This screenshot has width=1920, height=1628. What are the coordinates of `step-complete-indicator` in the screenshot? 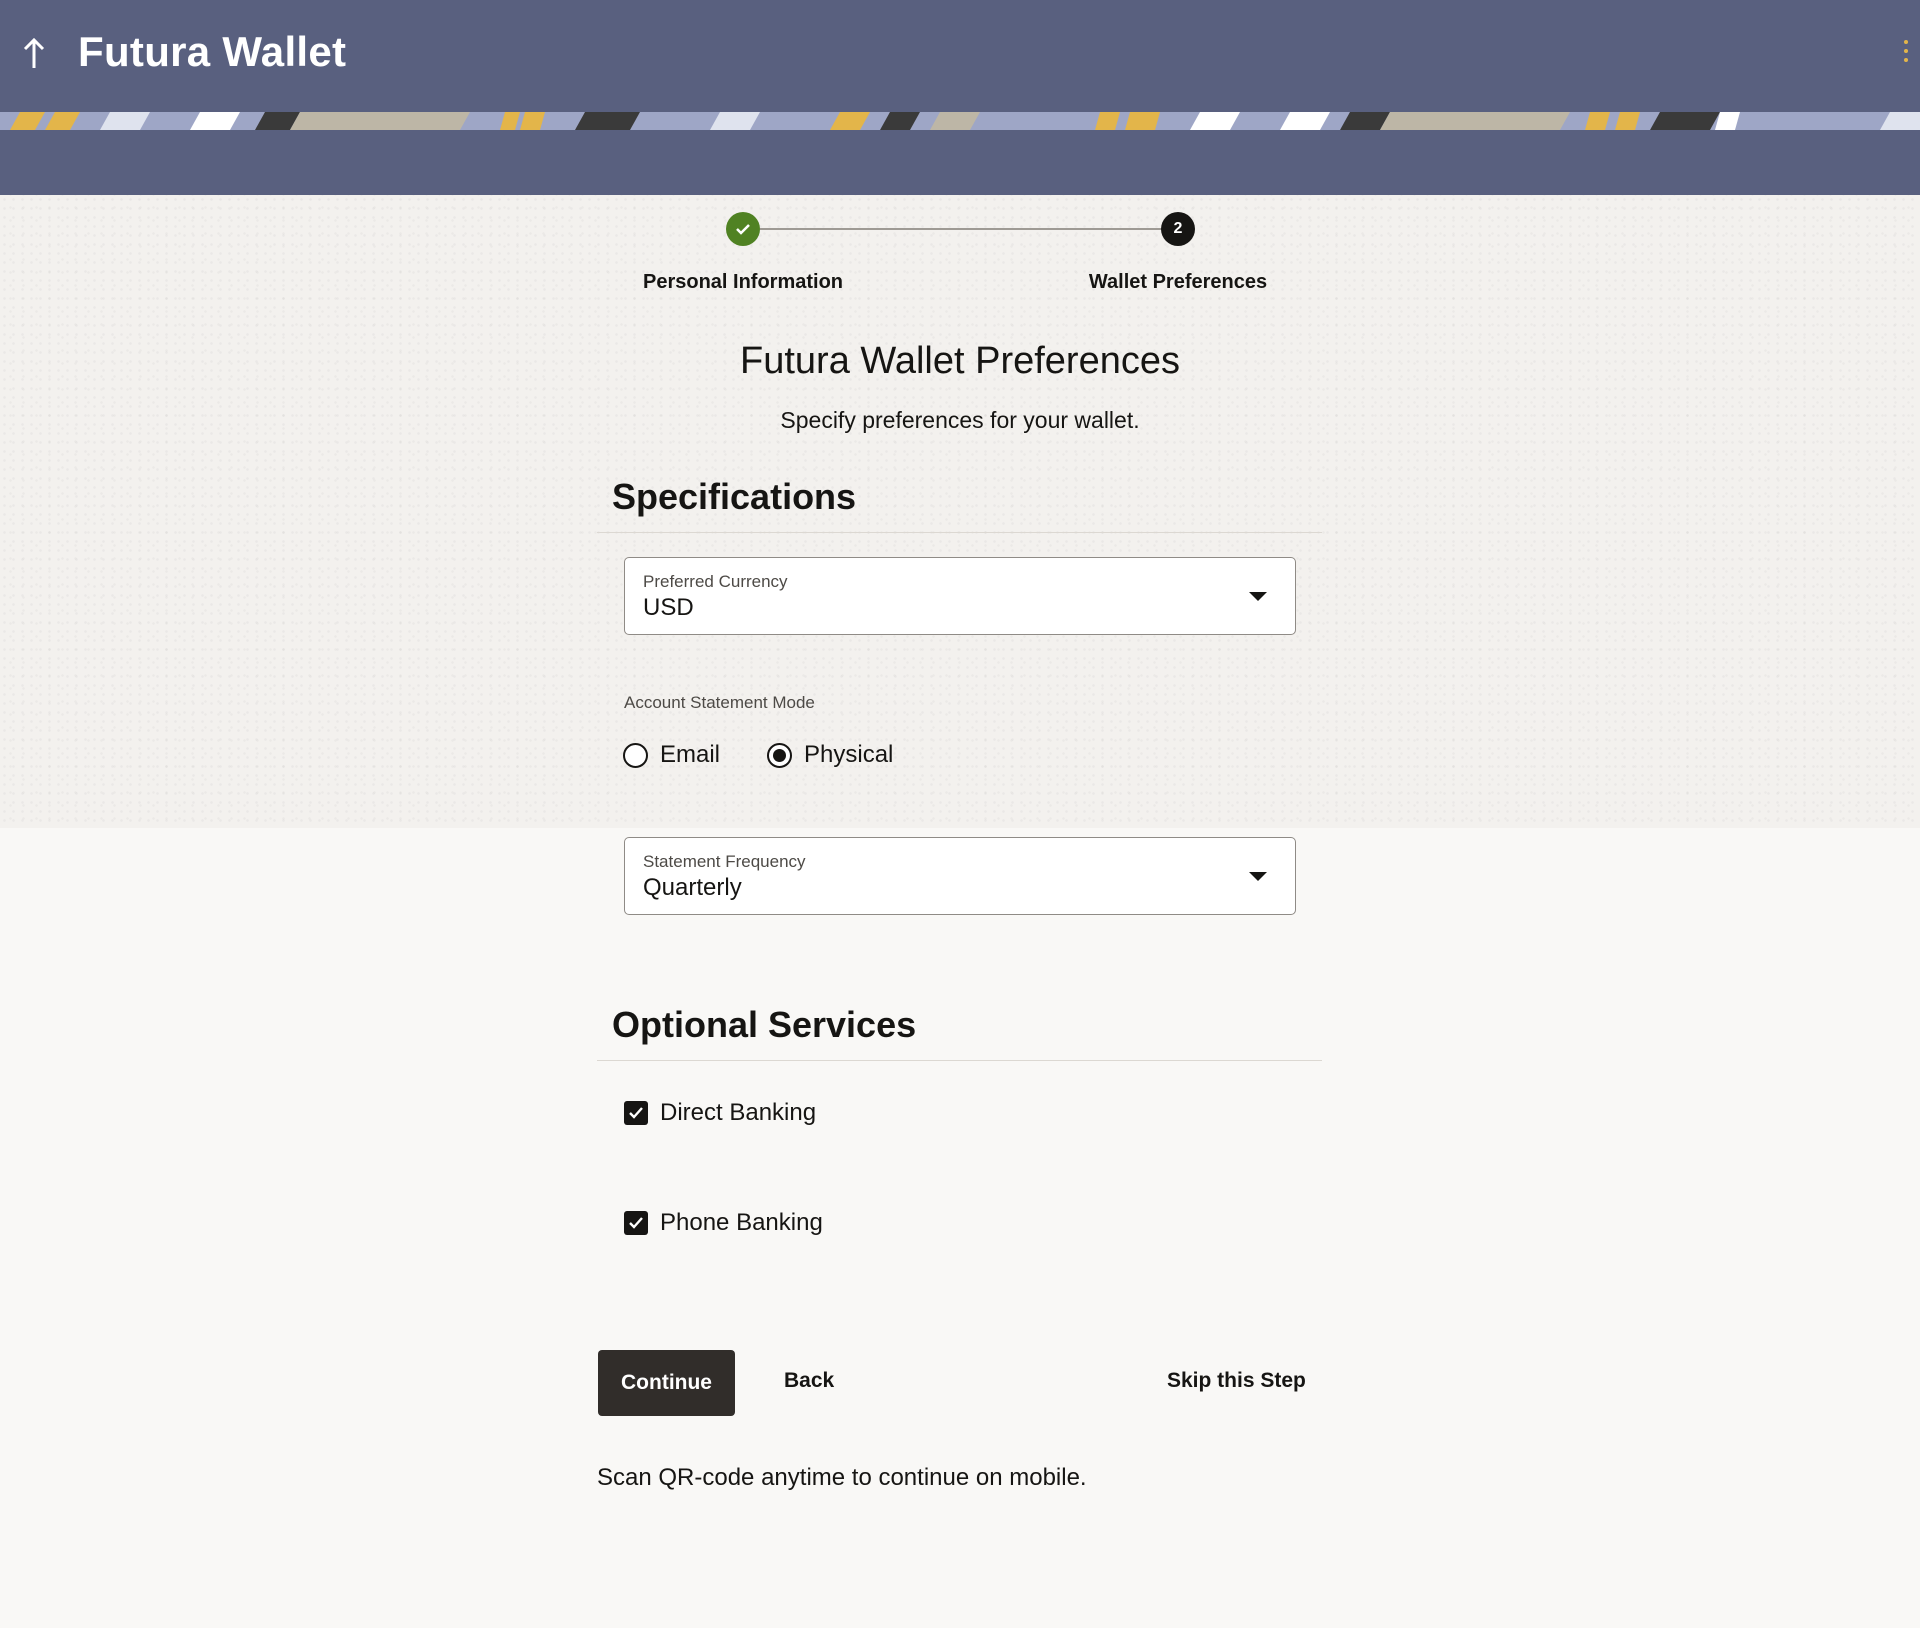 It's located at (743, 229).